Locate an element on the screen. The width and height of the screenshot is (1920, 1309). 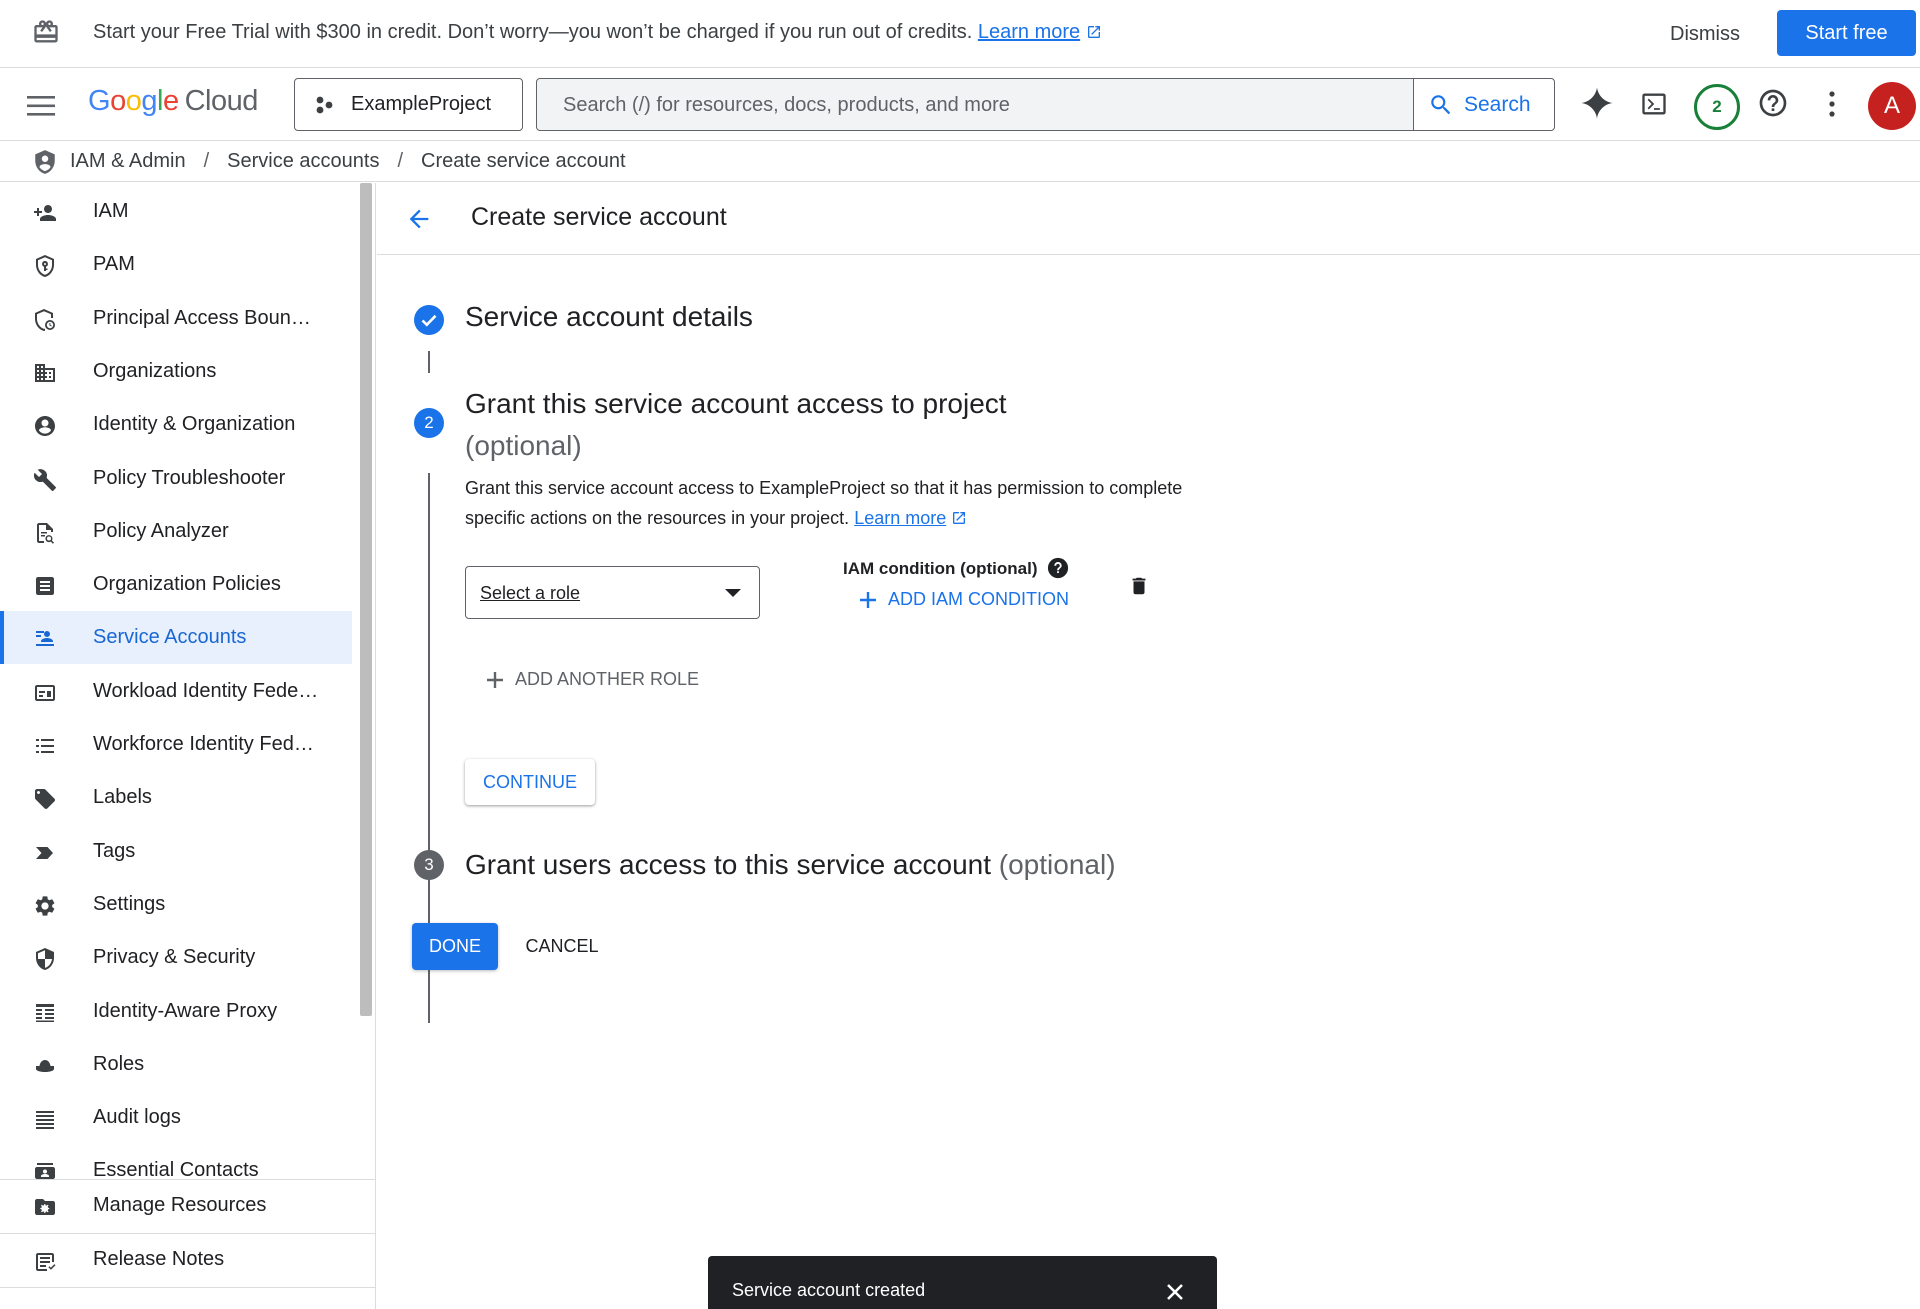
lines-icon is located at coordinates (45, 1119).